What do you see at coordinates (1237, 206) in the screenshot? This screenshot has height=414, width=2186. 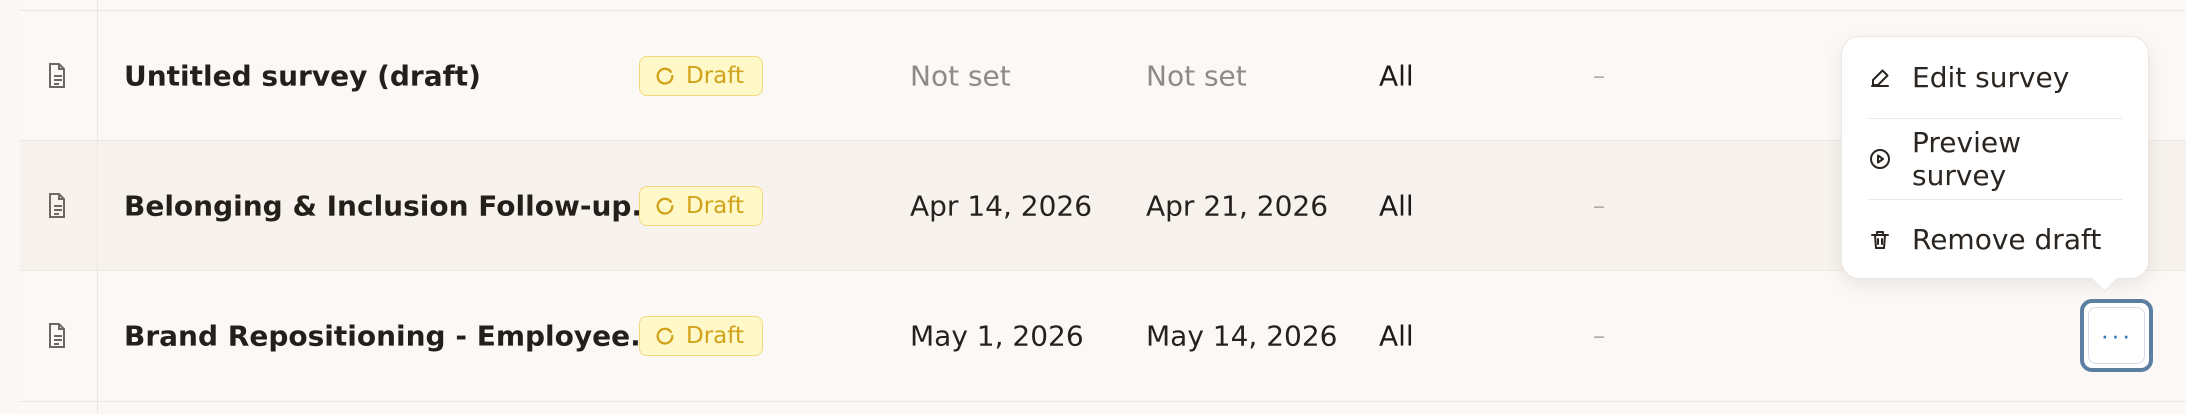 I see `end-date: Apr 21, 2026` at bounding box center [1237, 206].